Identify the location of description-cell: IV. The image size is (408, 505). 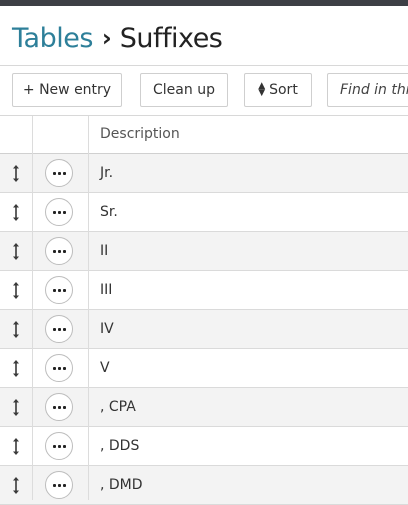
(107, 329).